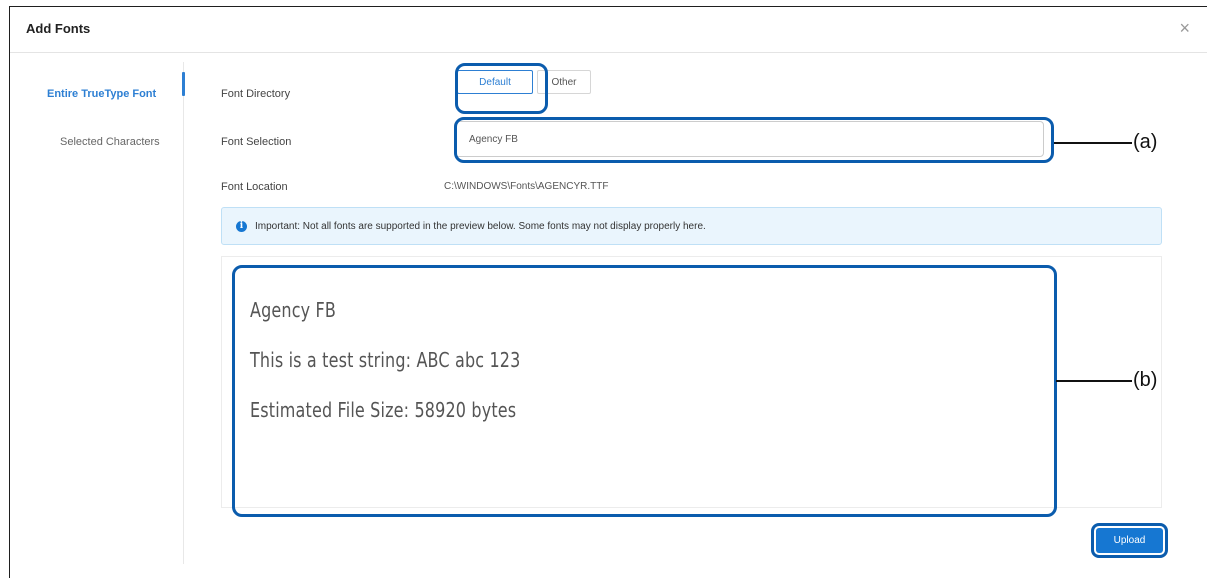 This screenshot has height=578, width=1207. Describe the element at coordinates (526, 186) in the screenshot. I see `font-location-value: C:\WINDOWS\Fonts\AGENCYR.TTF` at that location.